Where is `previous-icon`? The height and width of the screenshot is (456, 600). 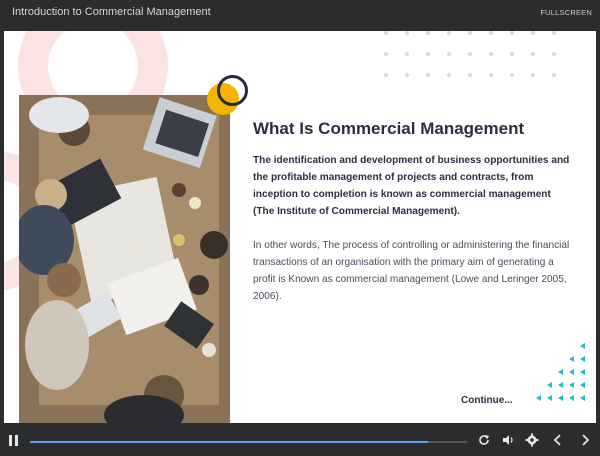
previous-icon is located at coordinates (557, 440).